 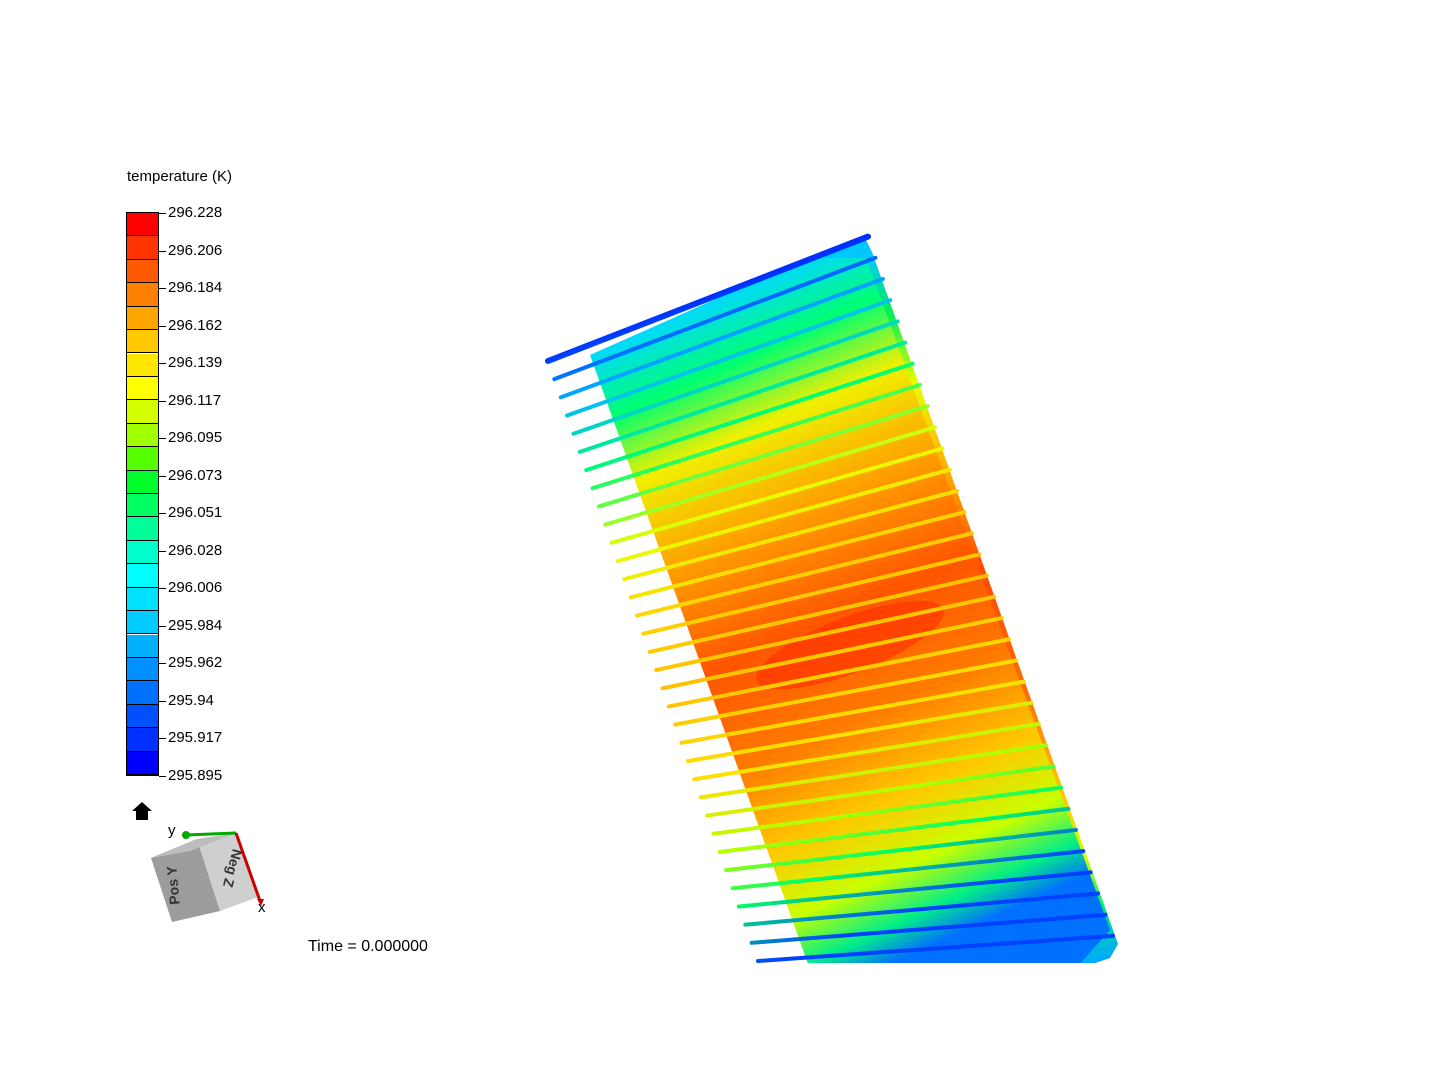 I want to click on color-bar-tick-label: 295.94, so click(x=191, y=700).